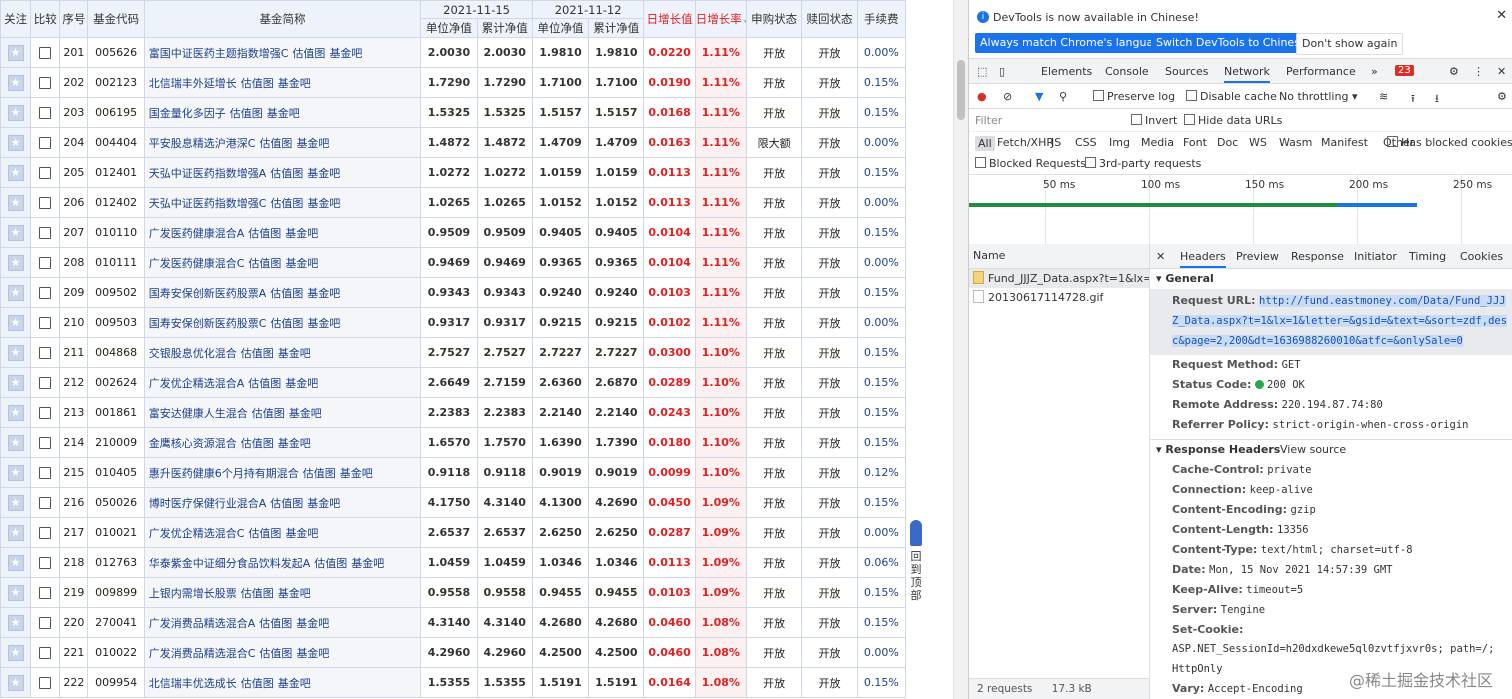 The image size is (1512, 699). What do you see at coordinates (116, 502) in the screenshot?
I see `code-cell: 050026` at bounding box center [116, 502].